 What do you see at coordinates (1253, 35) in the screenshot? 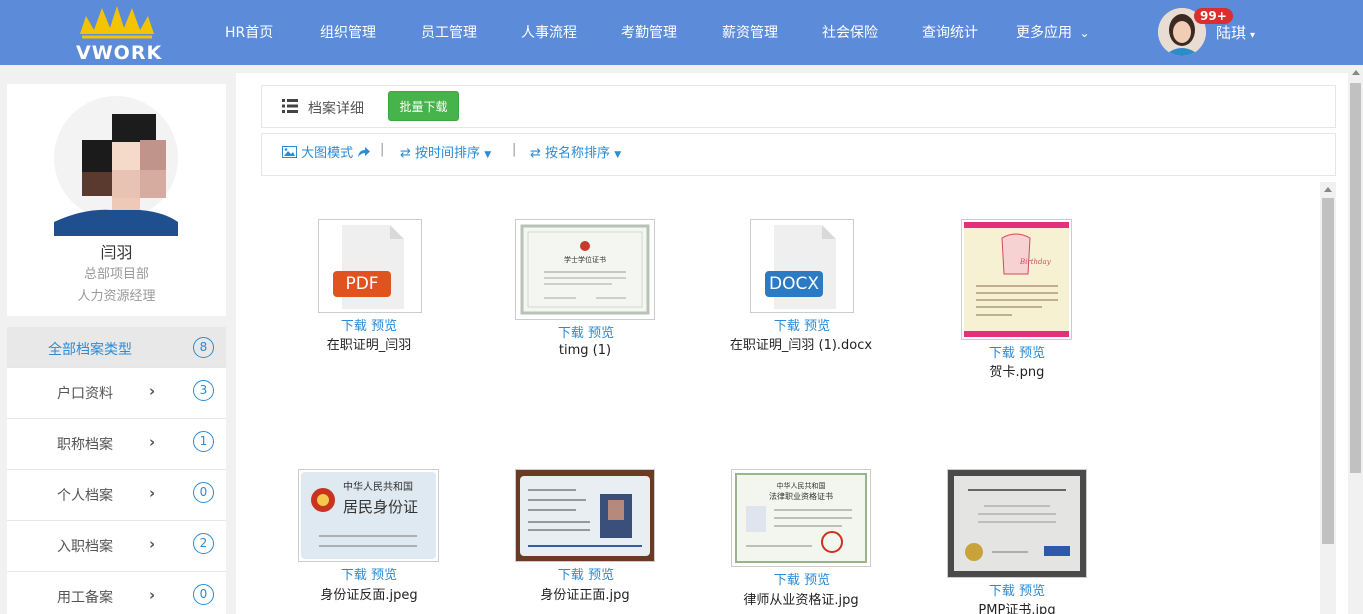
I see `caret-down-icon: ▾` at bounding box center [1253, 35].